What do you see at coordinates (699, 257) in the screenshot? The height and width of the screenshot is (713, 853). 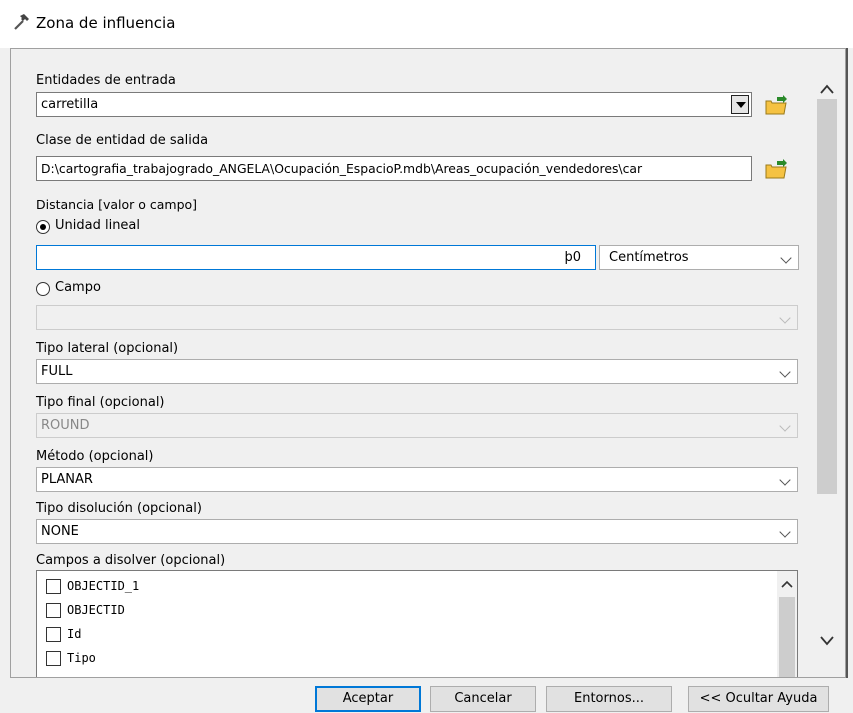 I see `unit-select: Centímetros` at bounding box center [699, 257].